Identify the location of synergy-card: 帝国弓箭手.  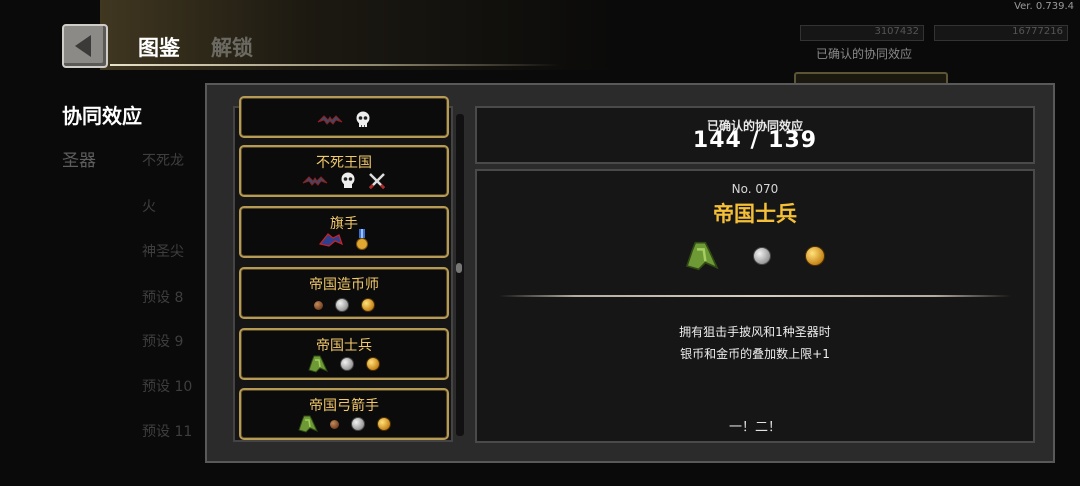
(344, 414).